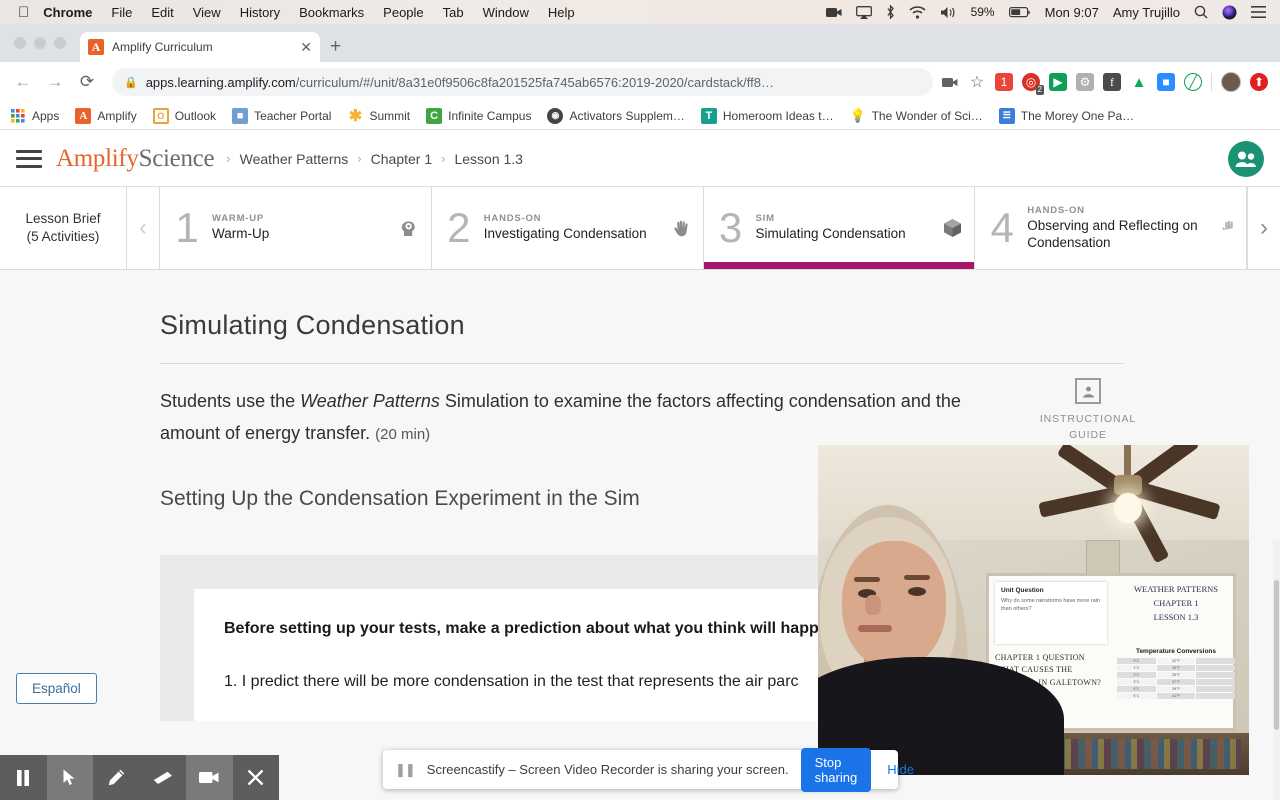 The height and width of the screenshot is (800, 1280). What do you see at coordinates (60, 43) in the screenshot?
I see `maximize-window-button` at bounding box center [60, 43].